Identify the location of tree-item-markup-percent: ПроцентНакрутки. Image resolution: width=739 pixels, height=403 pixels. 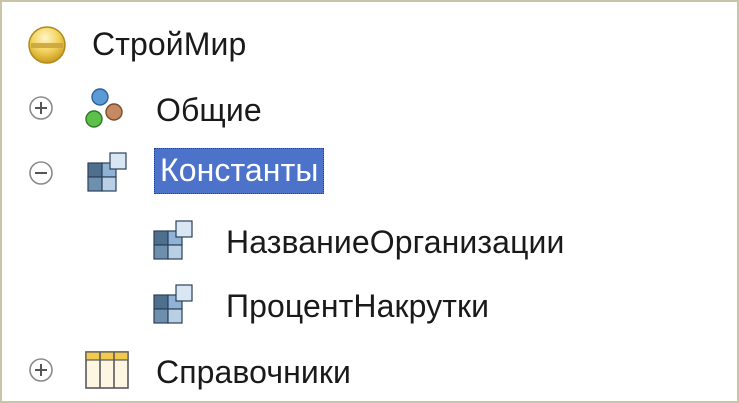
(306, 304).